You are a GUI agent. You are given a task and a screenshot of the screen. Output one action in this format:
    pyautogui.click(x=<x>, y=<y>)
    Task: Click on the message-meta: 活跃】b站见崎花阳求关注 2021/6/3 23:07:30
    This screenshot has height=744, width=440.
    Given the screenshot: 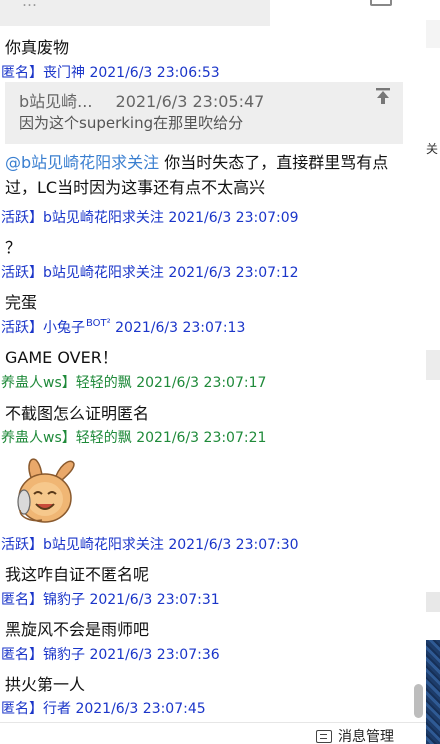 What is the action you would take?
    pyautogui.click(x=150, y=544)
    